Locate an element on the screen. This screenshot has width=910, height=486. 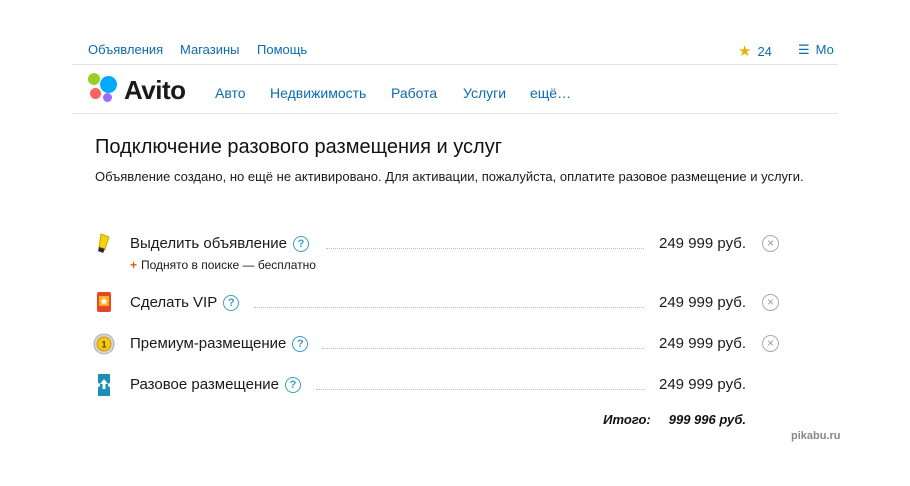
list-icon: ☰ is located at coordinates (804, 49).